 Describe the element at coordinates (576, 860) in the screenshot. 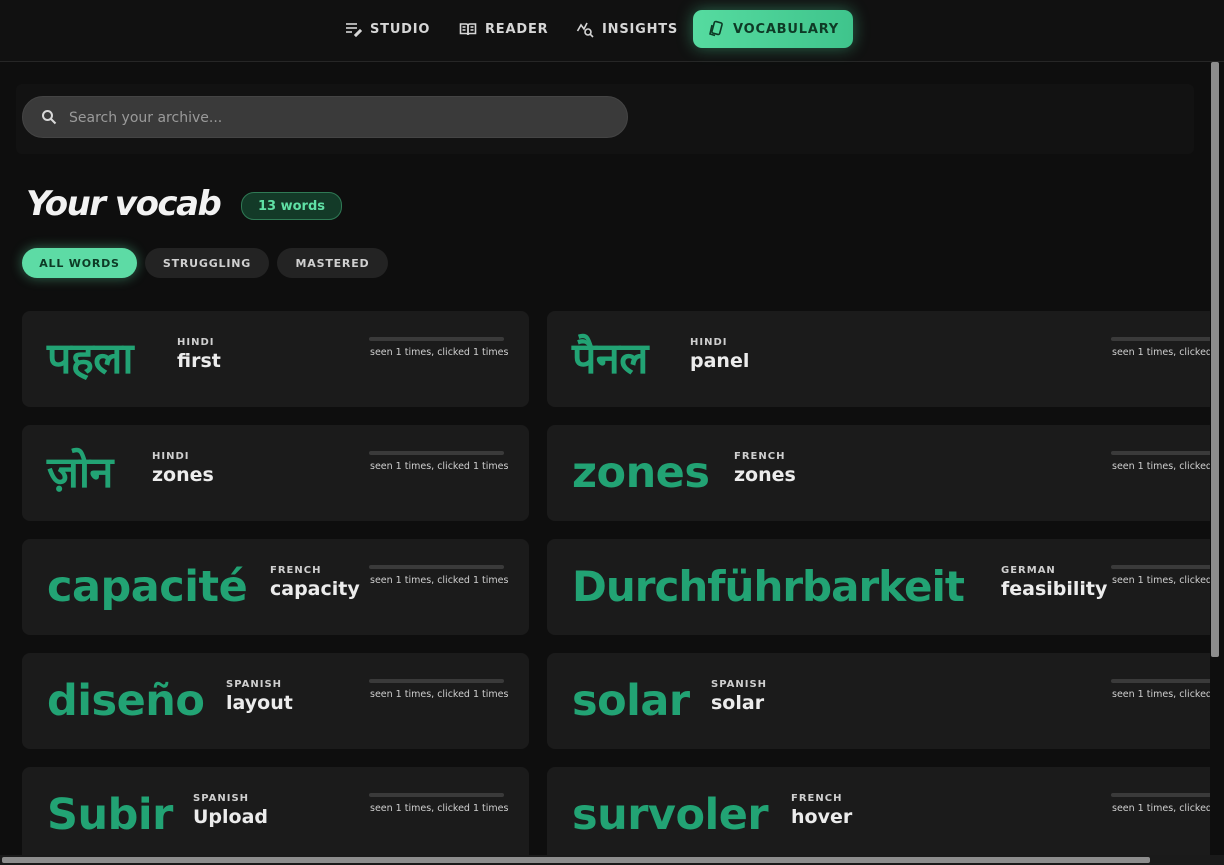

I see `horizontal-scrollbar-thumb` at that location.